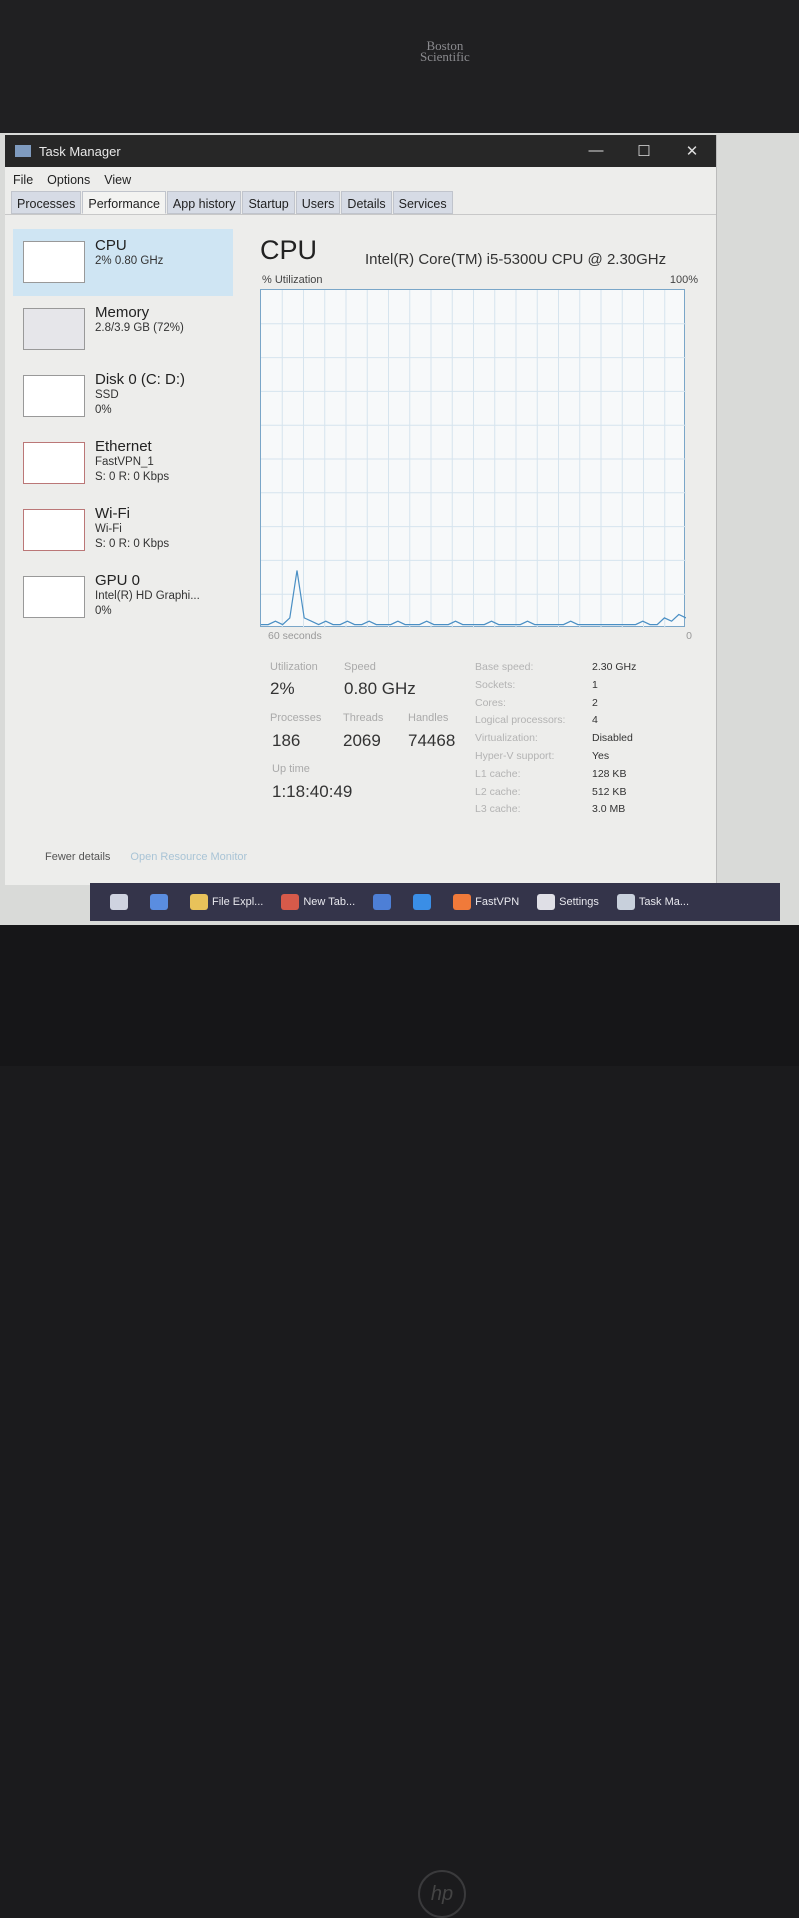 The image size is (799, 1918). What do you see at coordinates (360, 151) in the screenshot?
I see `title-bar: Task Manager — ☐ ✕` at bounding box center [360, 151].